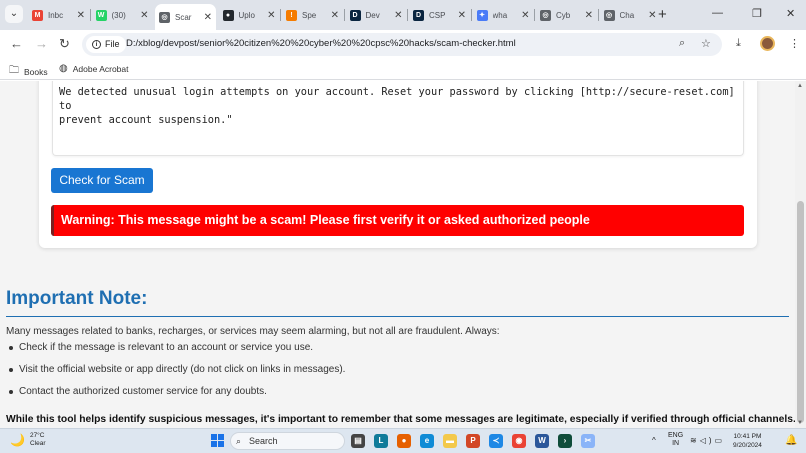  Describe the element at coordinates (654, 441) in the screenshot. I see `tray-overflow-icon: ^` at that location.